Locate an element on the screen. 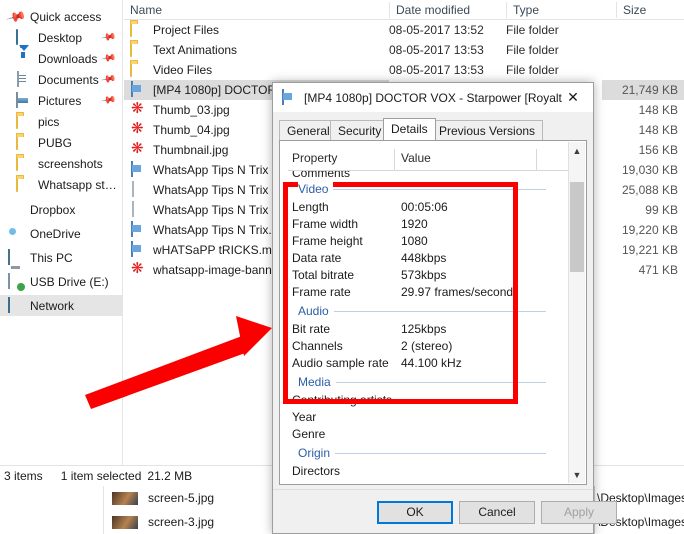 The height and width of the screenshot is (534, 684). property-row: Data rate 448kbps is located at coordinates (417, 258).